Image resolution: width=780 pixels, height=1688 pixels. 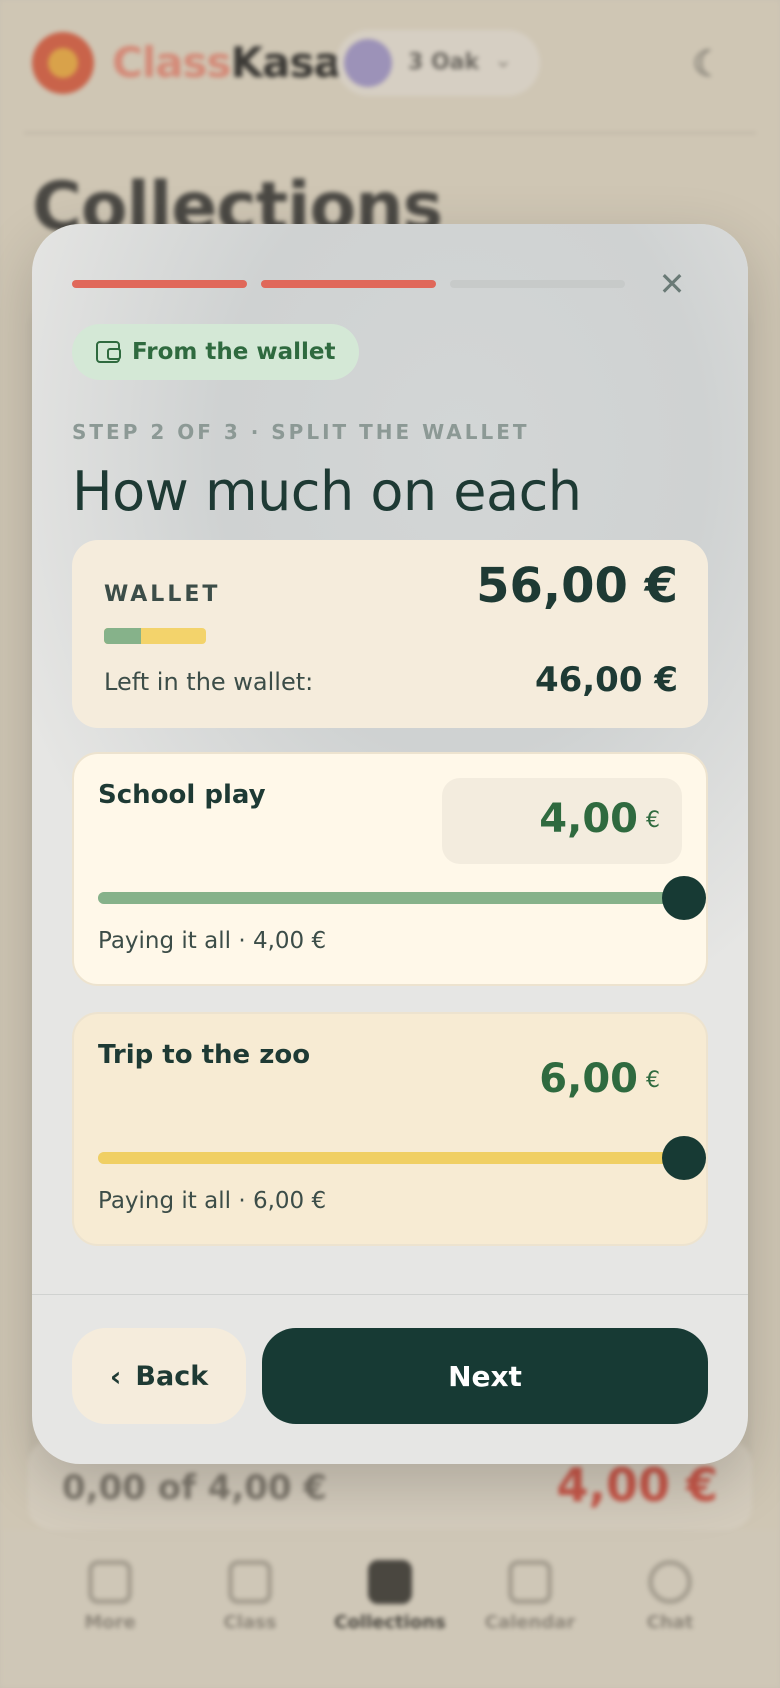 I want to click on allocation-status: Paying it all · 6,00 €, so click(x=212, y=1201).